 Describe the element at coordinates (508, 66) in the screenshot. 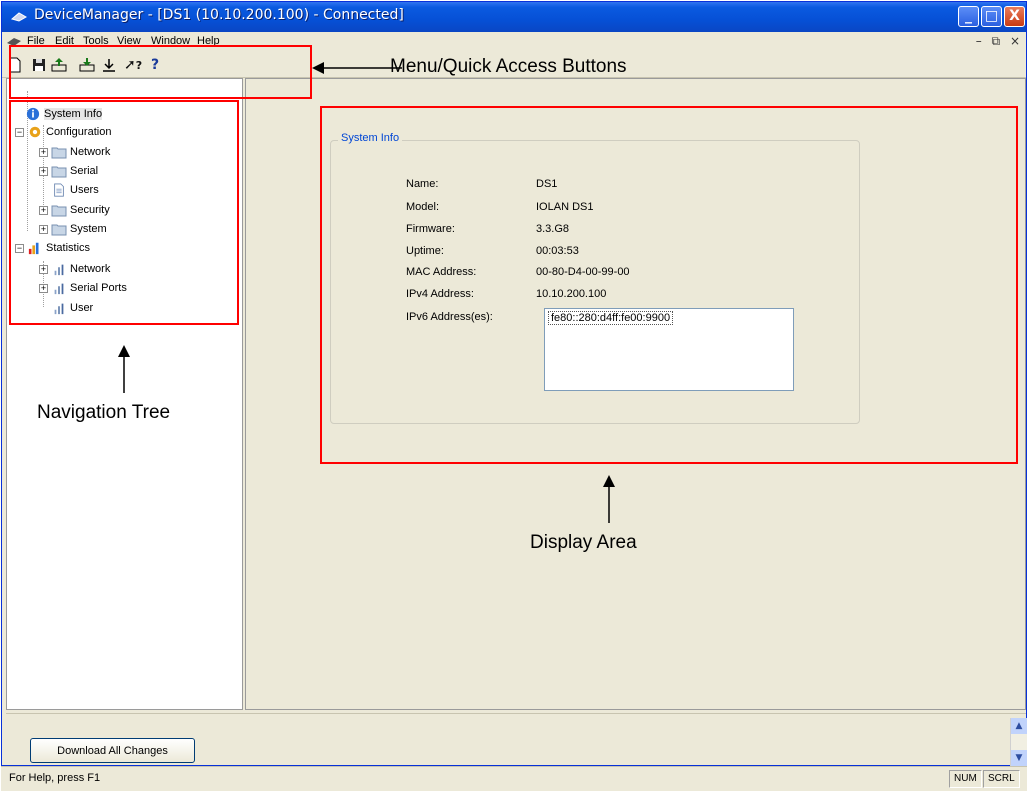

I see `annotation-menu-label: Menu/Quick Access Buttons` at that location.